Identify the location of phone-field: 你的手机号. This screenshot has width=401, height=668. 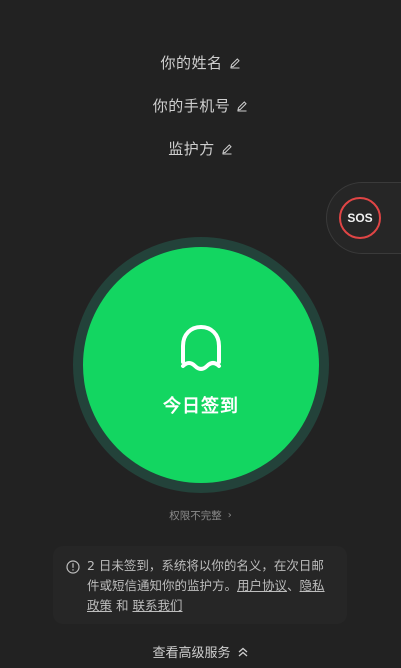
(200, 105).